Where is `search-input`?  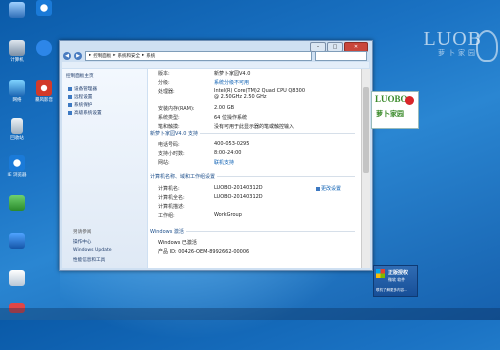 search-input is located at coordinates (341, 55).